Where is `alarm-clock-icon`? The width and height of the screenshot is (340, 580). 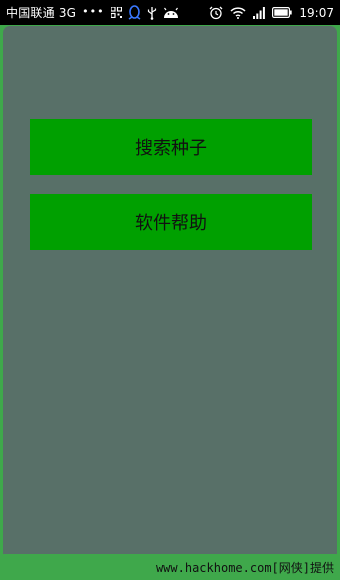
alarm-clock-icon is located at coordinates (216, 13).